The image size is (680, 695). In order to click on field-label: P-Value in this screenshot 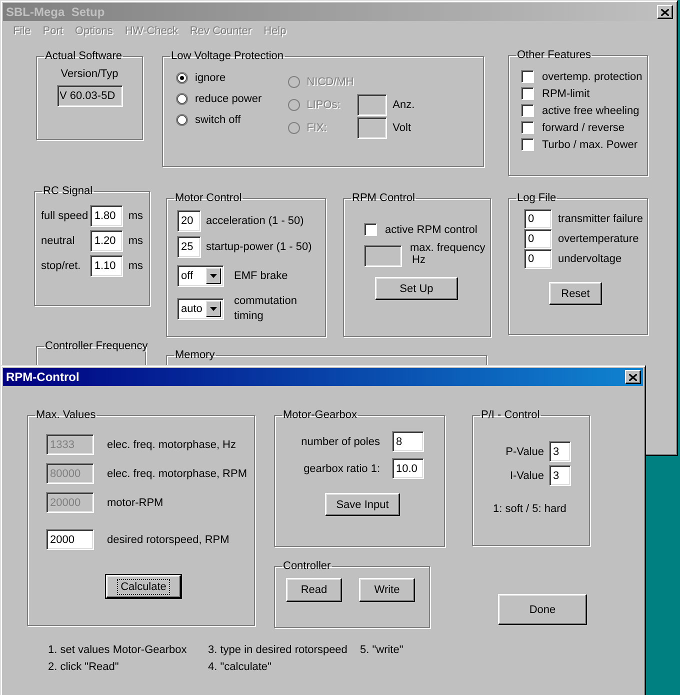, I will do `click(524, 452)`.